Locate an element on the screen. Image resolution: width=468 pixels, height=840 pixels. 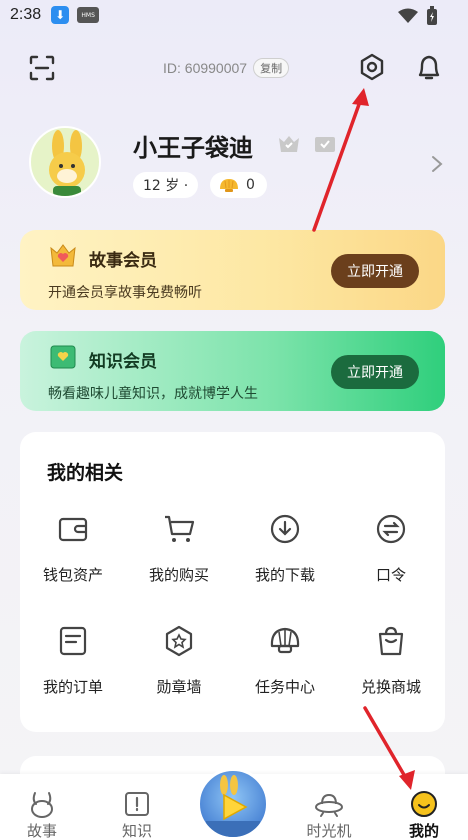
play-icon is located at coordinates (233, 806).